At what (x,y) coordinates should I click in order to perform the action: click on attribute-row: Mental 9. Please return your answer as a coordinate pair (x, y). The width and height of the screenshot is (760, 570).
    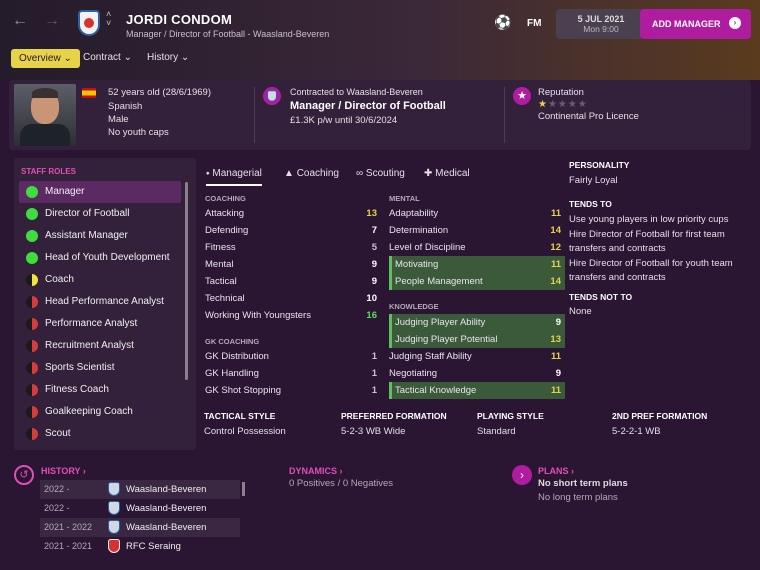
    Looking at the image, I should click on (293, 264).